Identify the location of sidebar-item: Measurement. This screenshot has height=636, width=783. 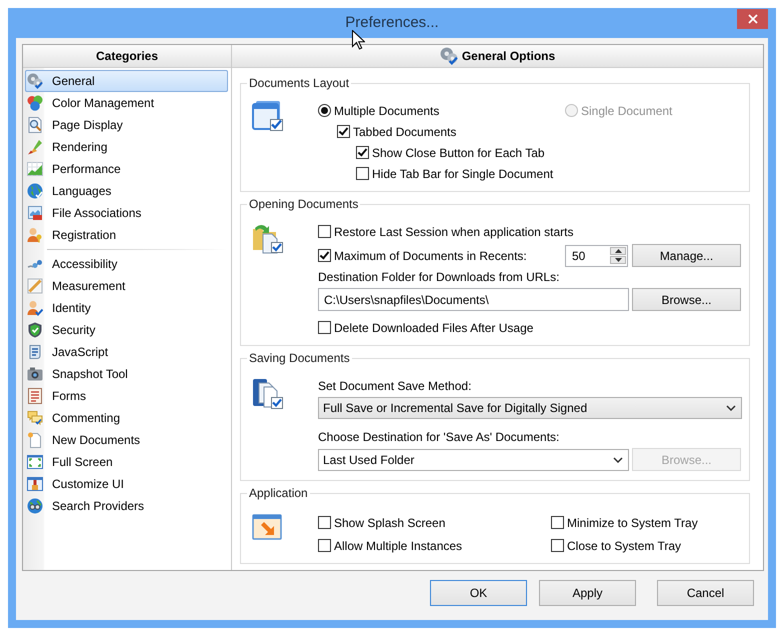
(126, 286).